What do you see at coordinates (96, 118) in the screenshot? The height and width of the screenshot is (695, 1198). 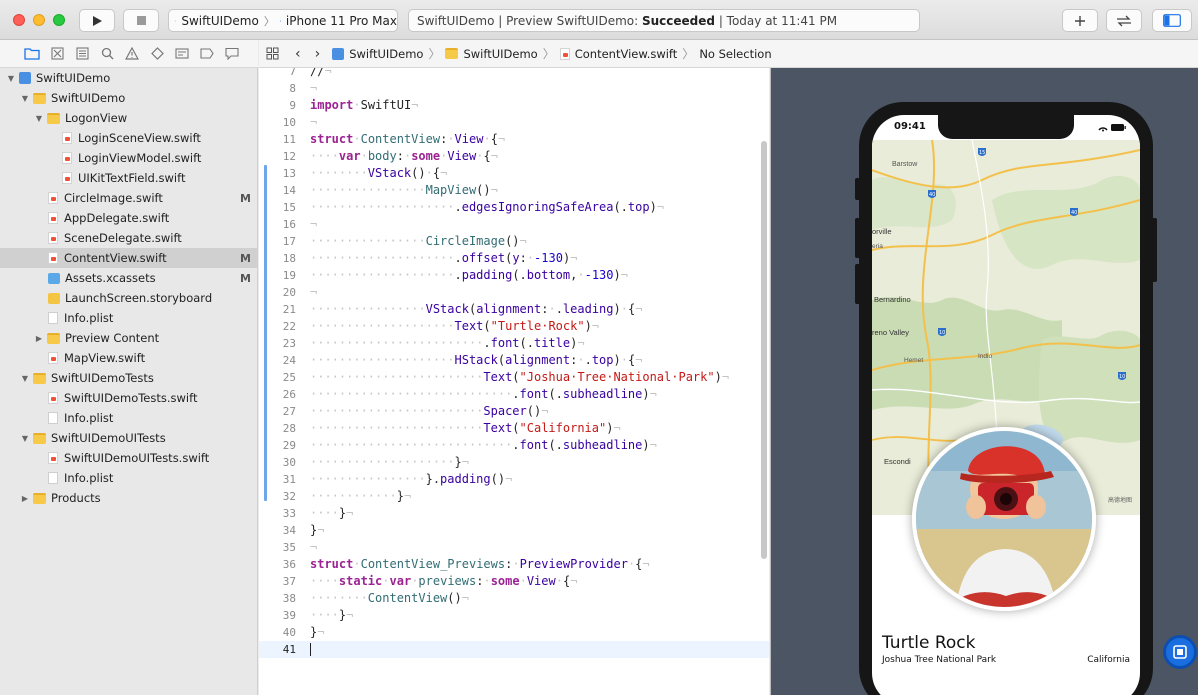 I see `tree-item-label: LogonView` at bounding box center [96, 118].